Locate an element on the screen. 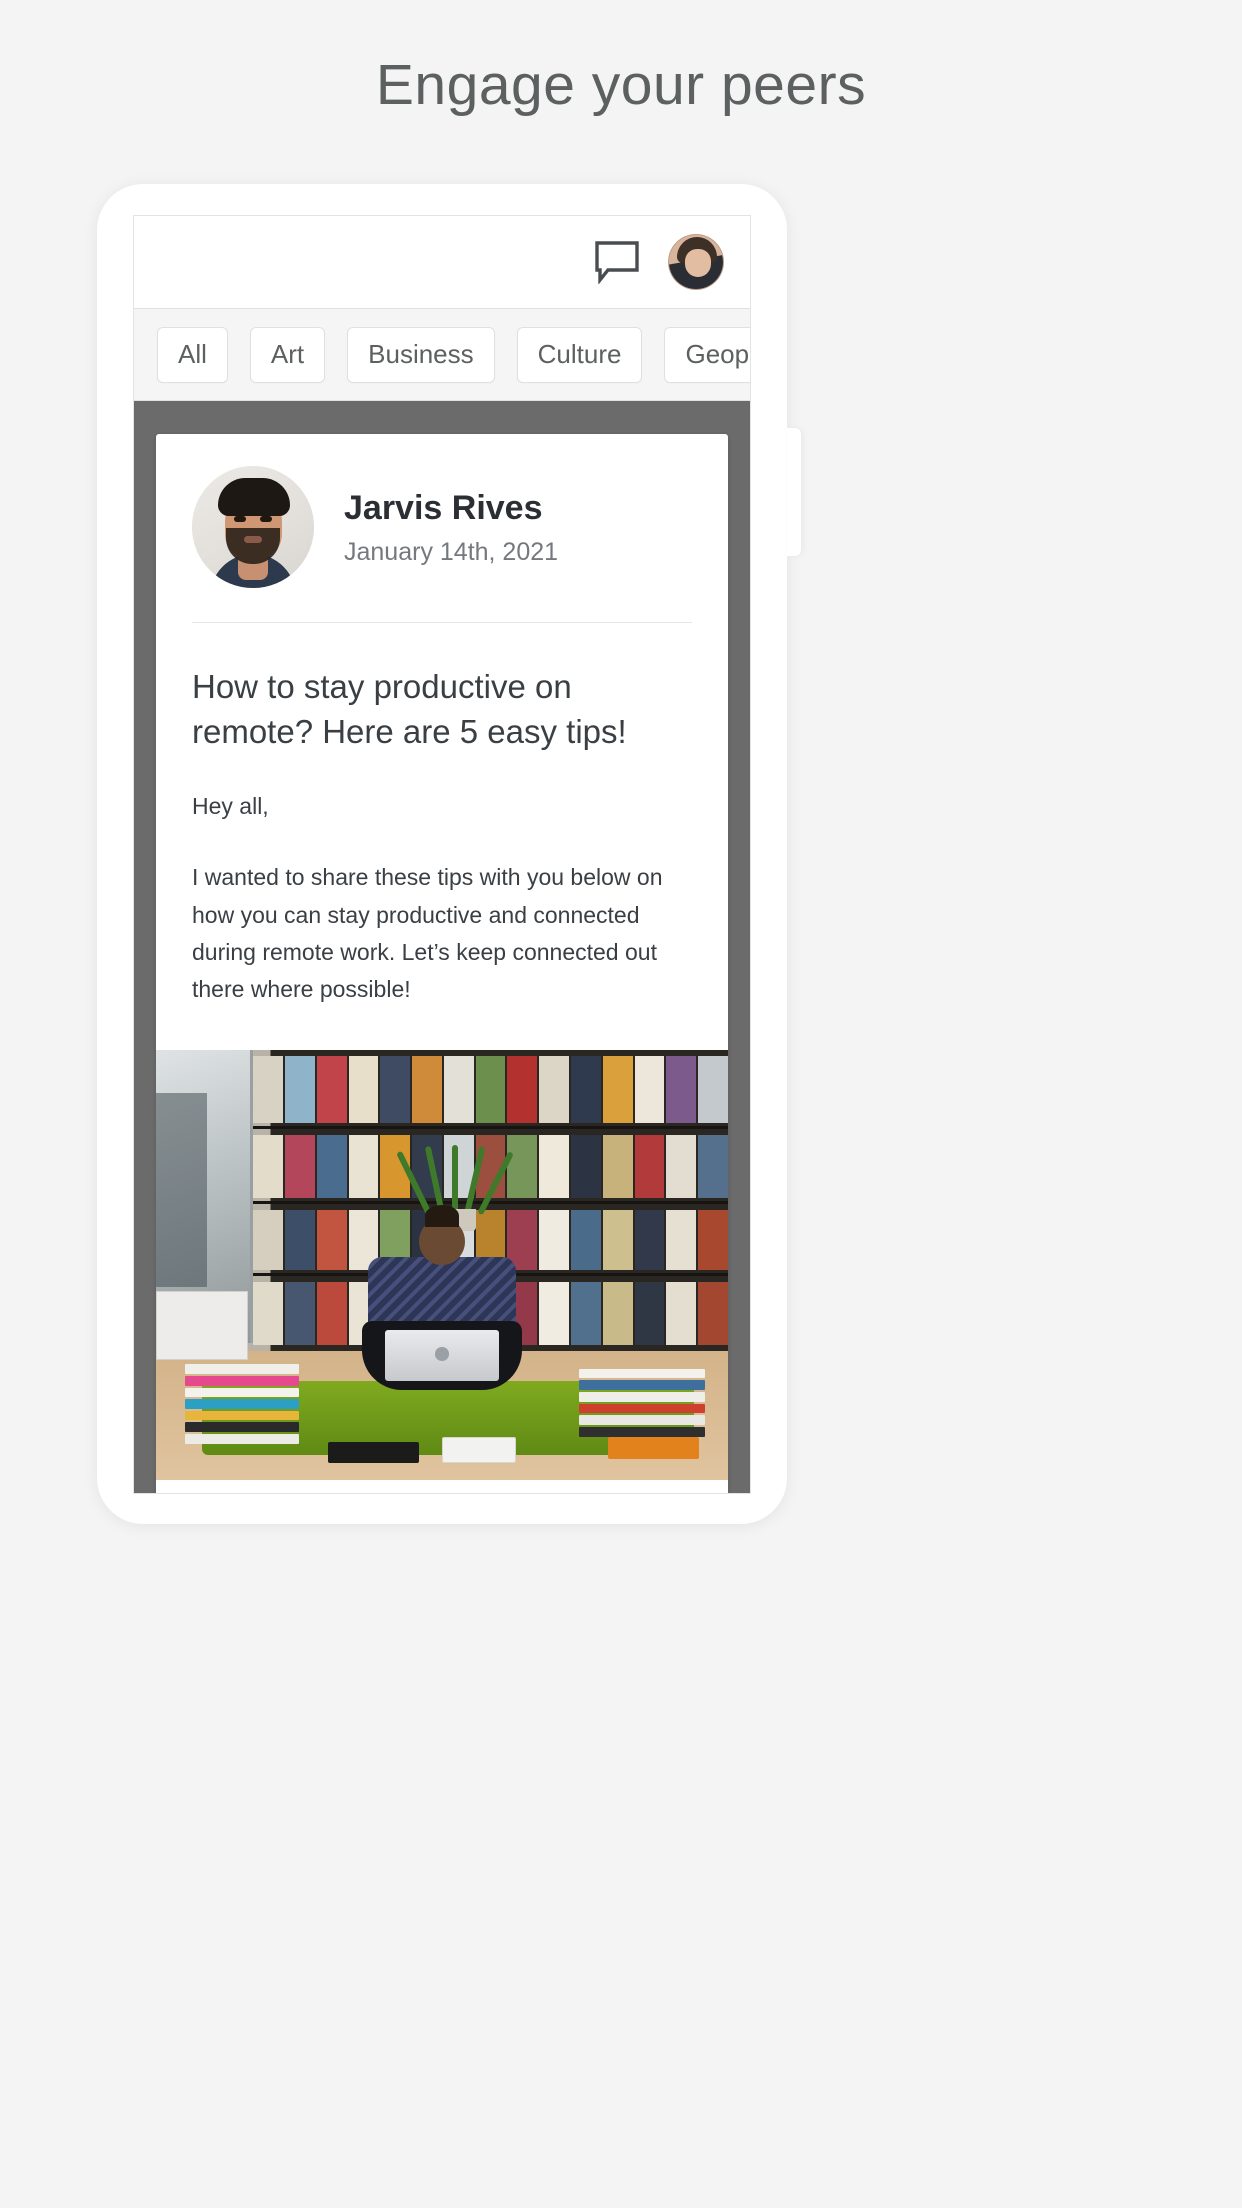 The width and height of the screenshot is (1242, 2208). author-meta: Jarvis Rives January 14th, 2021 is located at coordinates (451, 527).